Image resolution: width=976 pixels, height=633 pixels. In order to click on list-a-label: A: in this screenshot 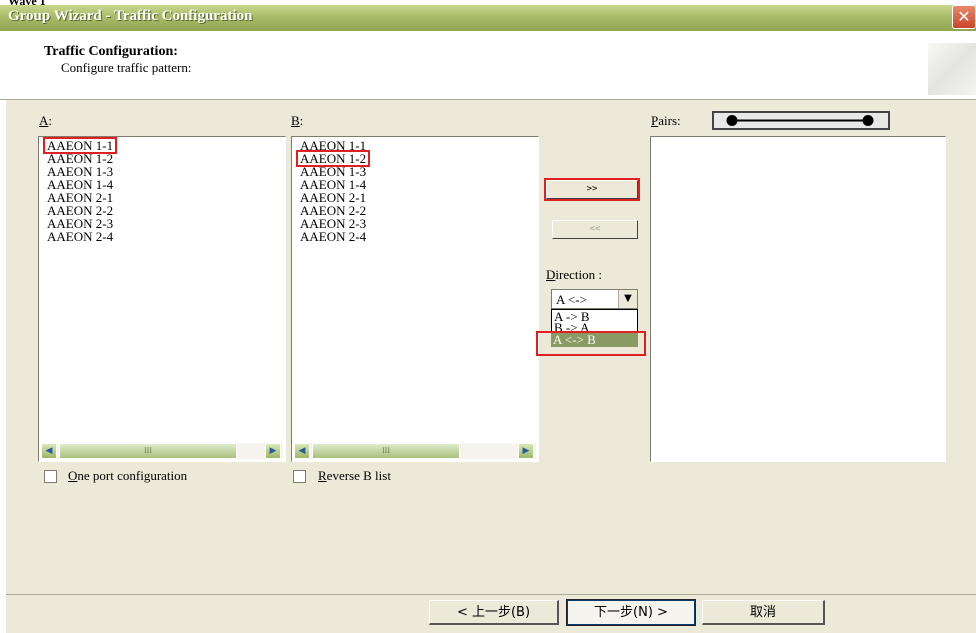, I will do `click(45, 121)`.